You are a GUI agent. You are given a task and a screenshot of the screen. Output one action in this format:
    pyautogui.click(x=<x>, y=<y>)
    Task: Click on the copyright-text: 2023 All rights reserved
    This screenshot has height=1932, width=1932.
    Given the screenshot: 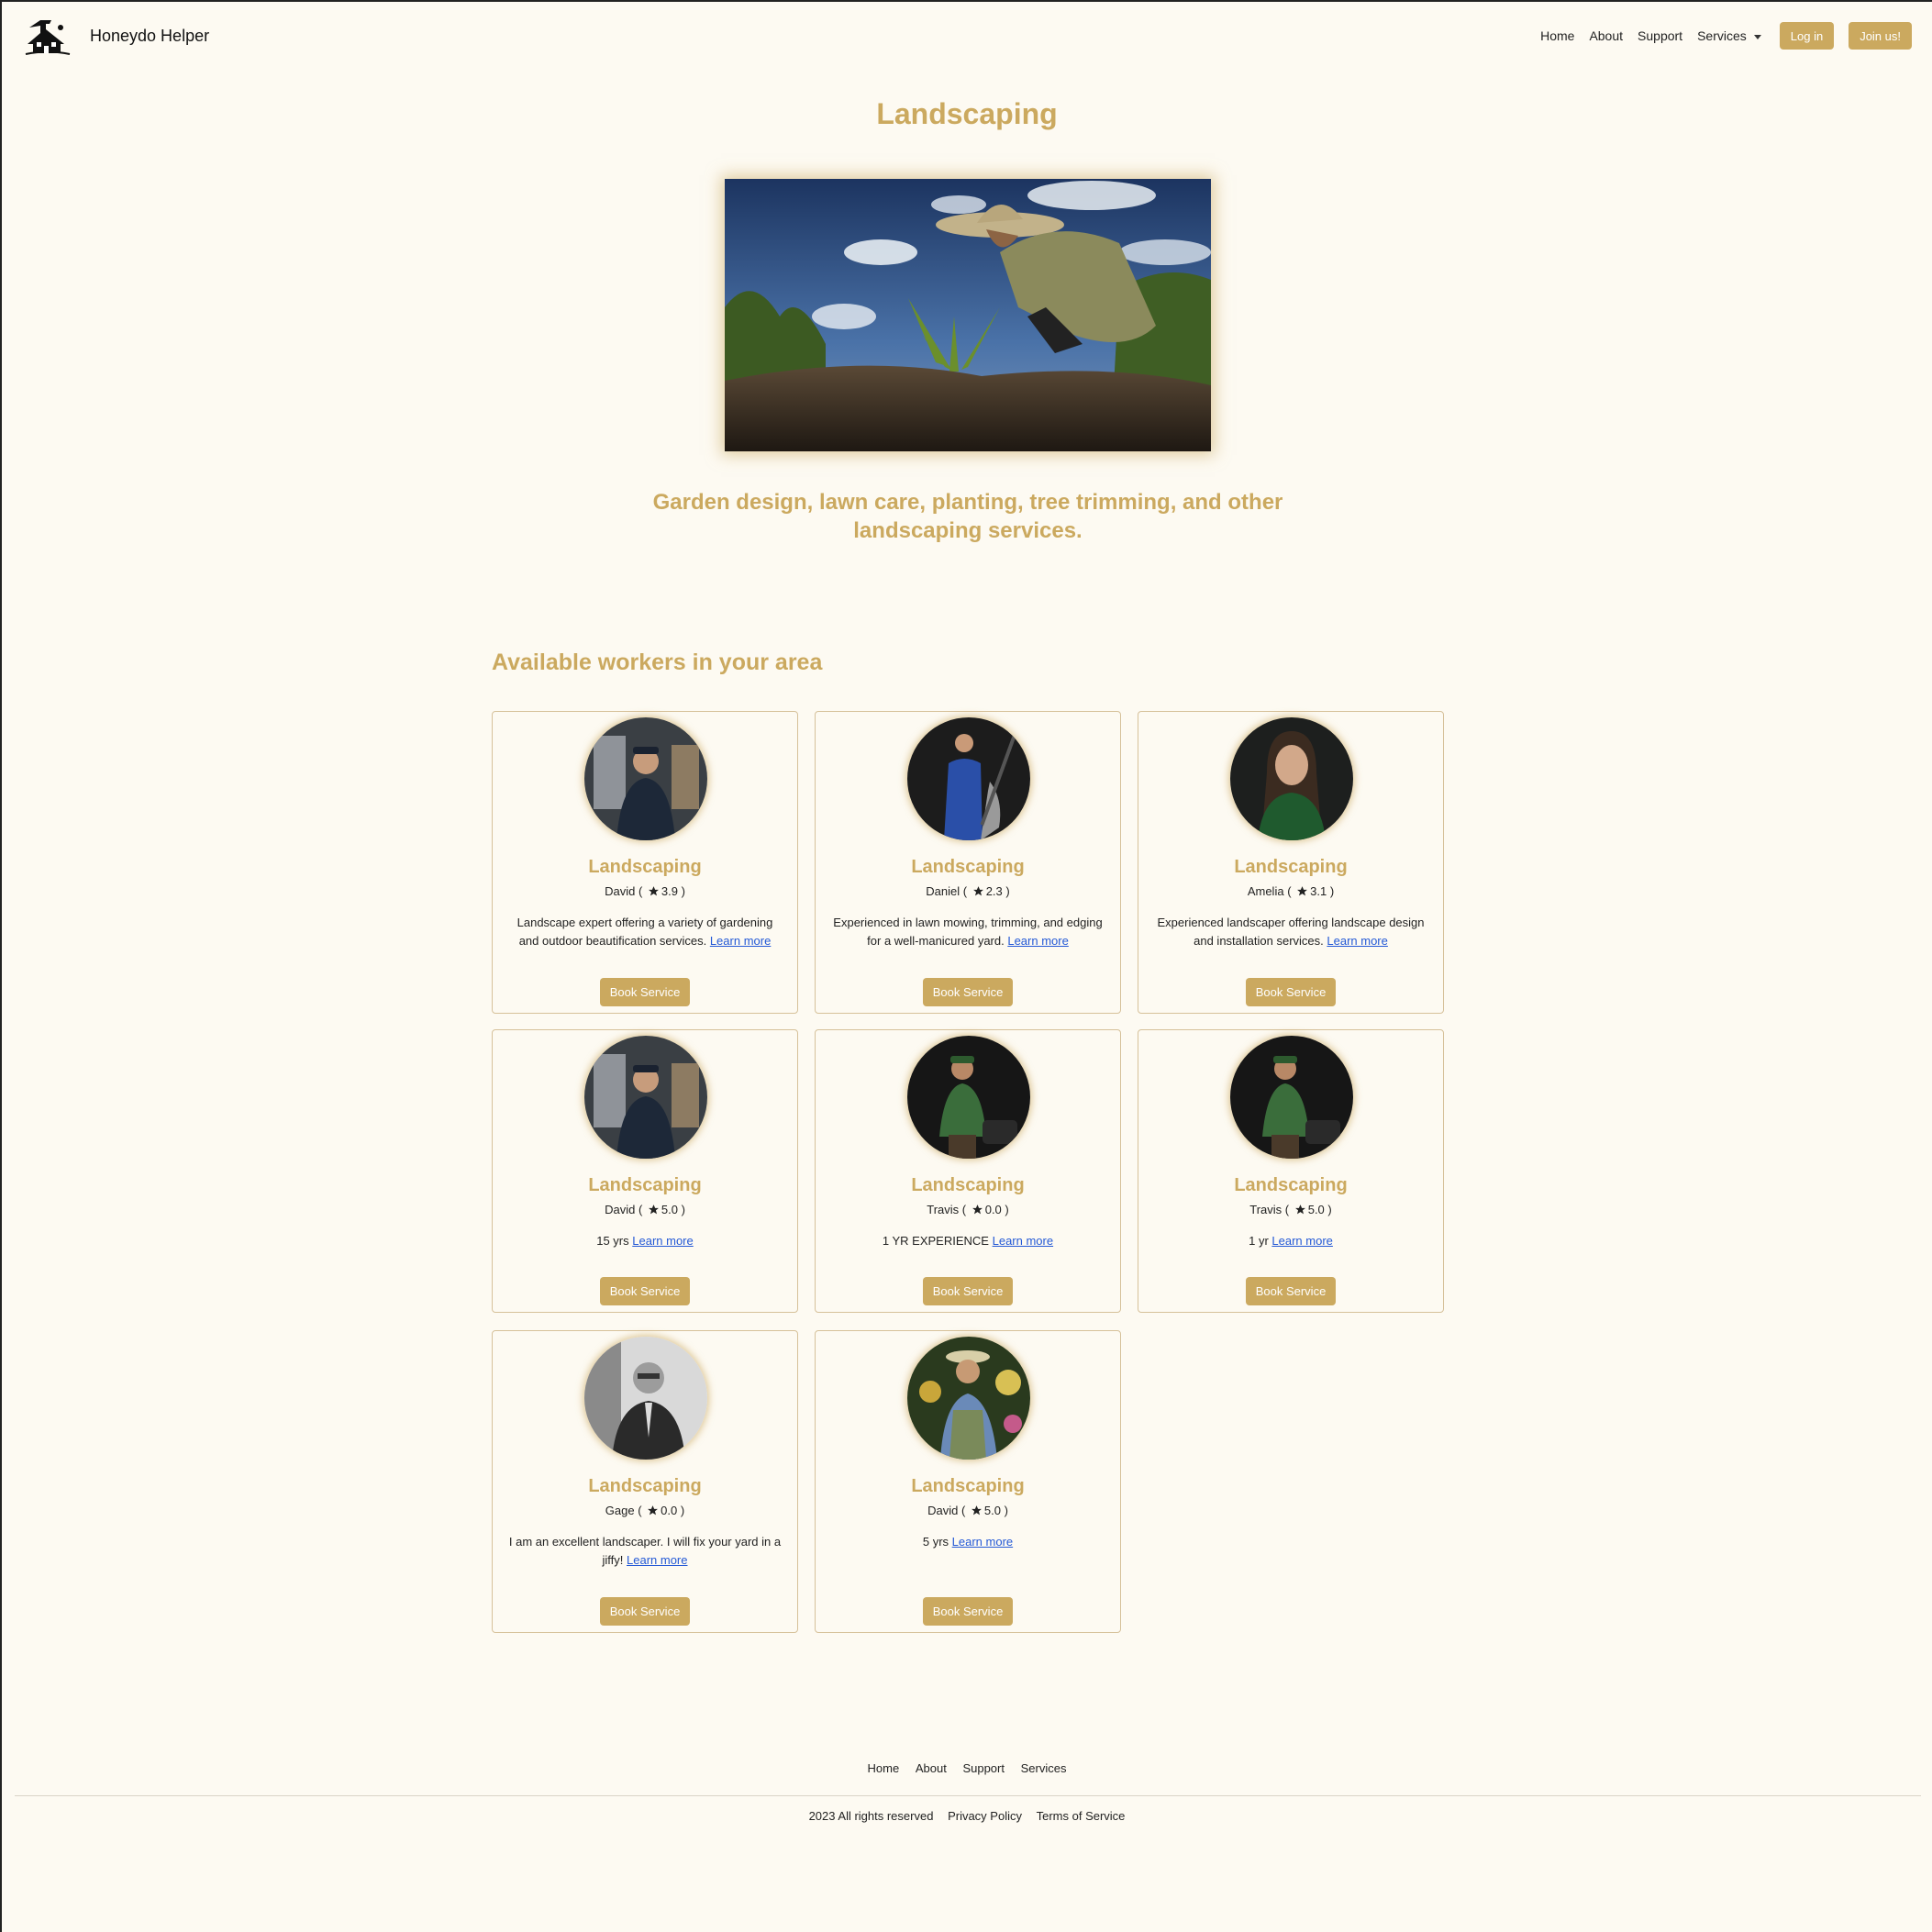 What is the action you would take?
    pyautogui.click(x=871, y=1816)
    